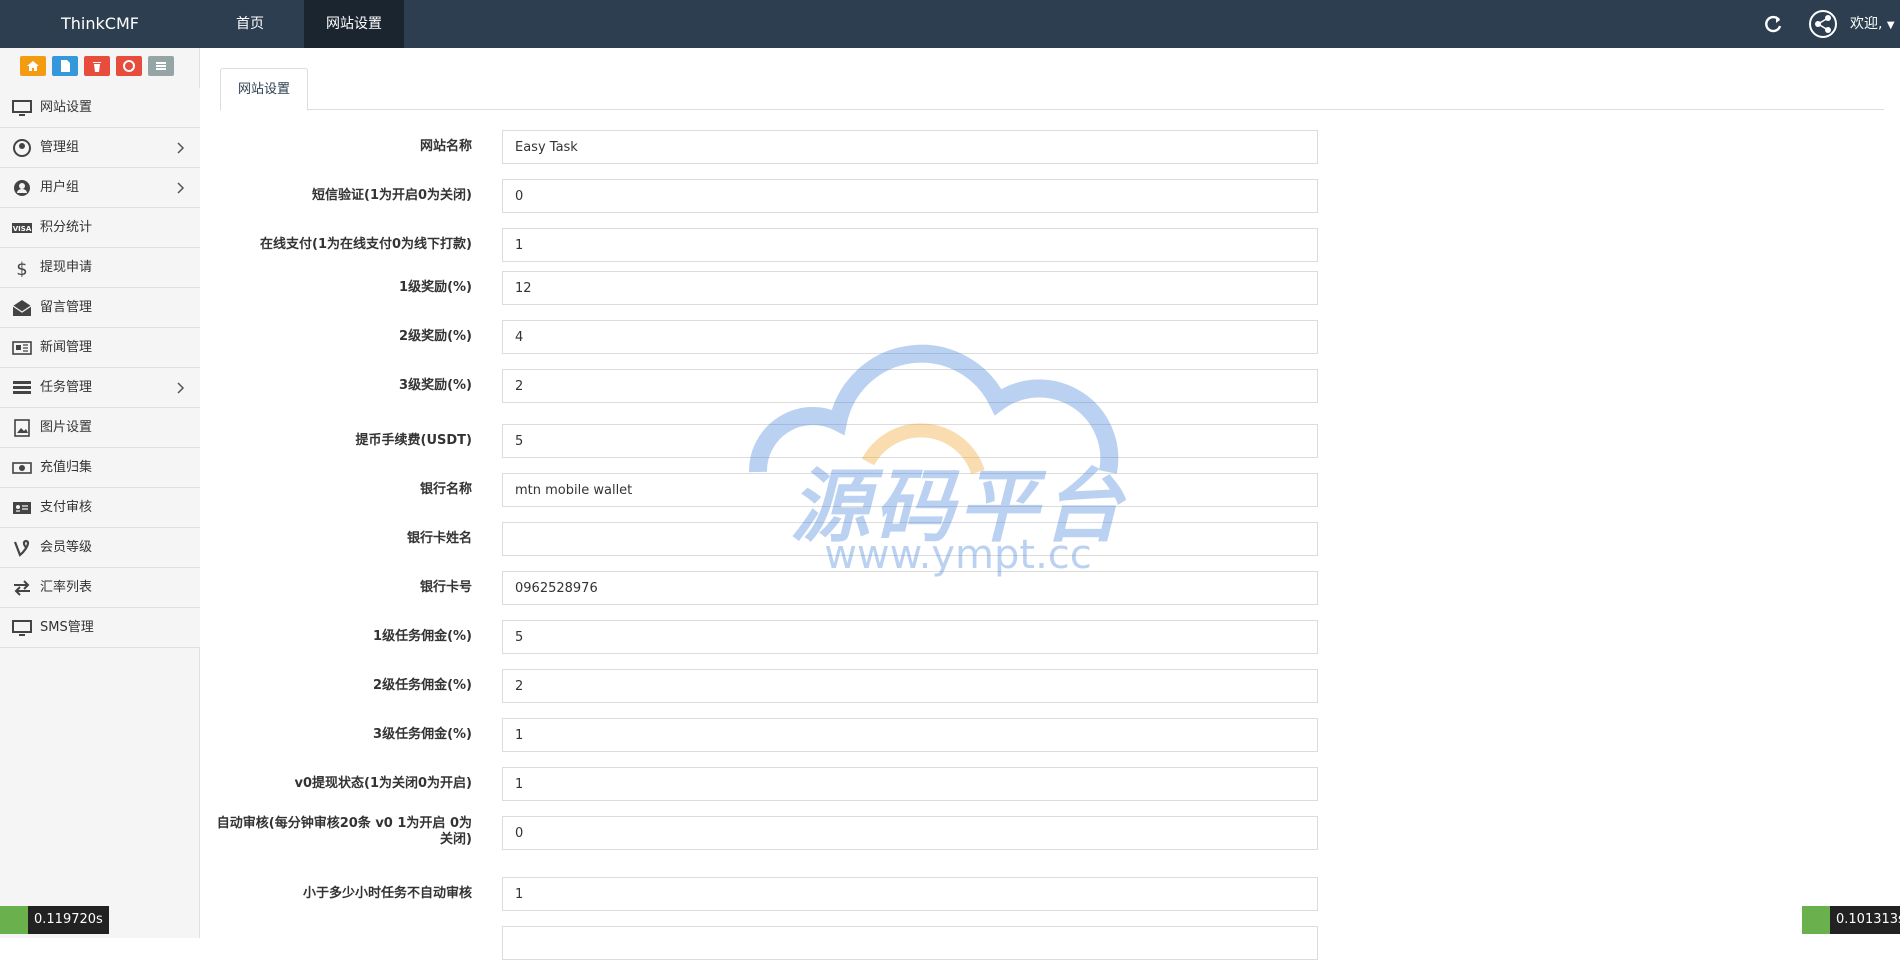  Describe the element at coordinates (100, 588) in the screenshot. I see `sidebar-item-exchange-rates: 汇率列表` at that location.